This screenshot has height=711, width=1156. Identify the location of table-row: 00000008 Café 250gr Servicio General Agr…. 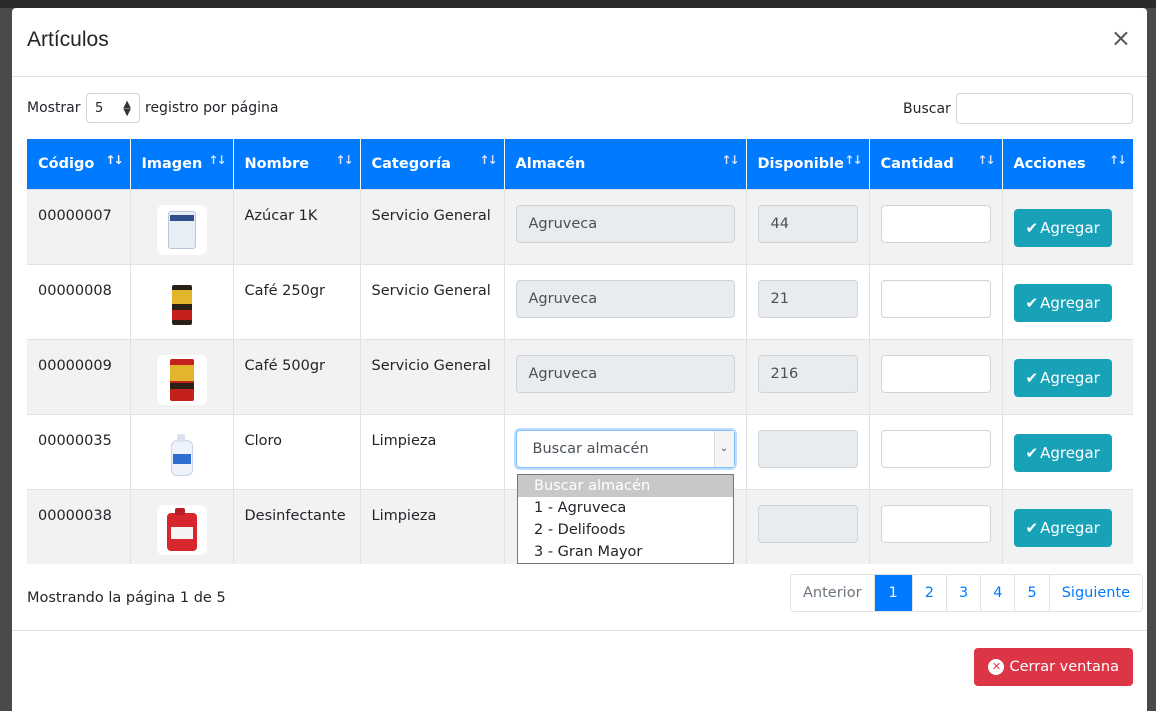
(580, 301).